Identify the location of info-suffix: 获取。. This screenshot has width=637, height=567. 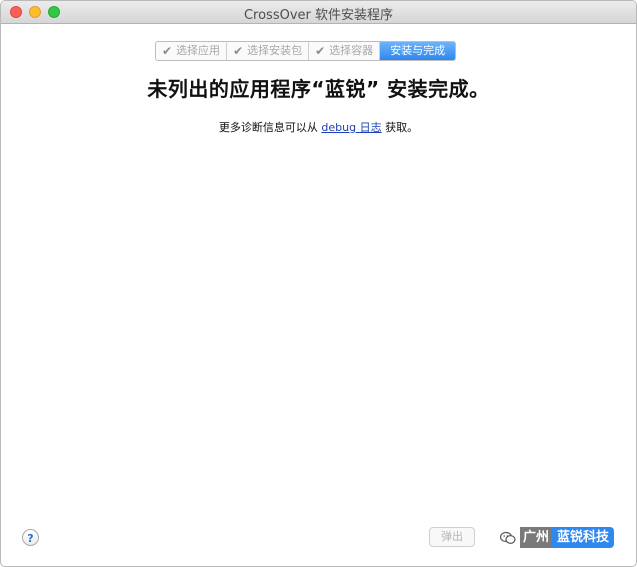
(402, 127).